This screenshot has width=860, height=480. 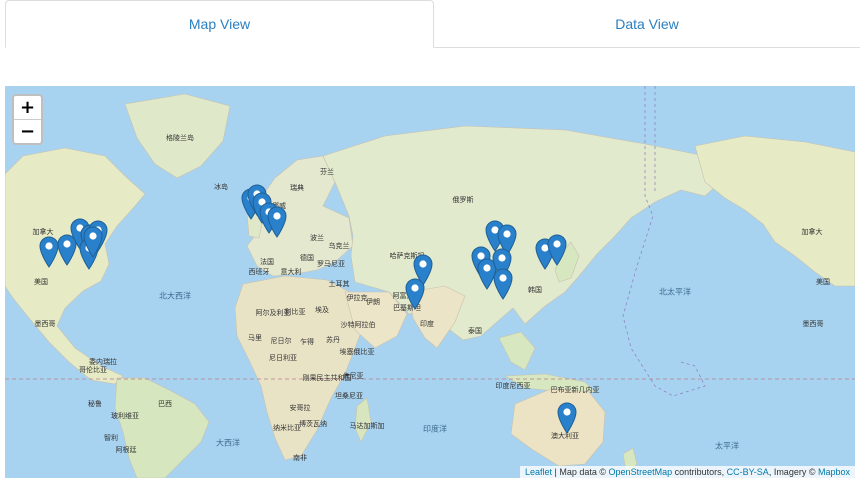 What do you see at coordinates (675, 292) in the screenshot?
I see `ocean-label: 北太平洋` at bounding box center [675, 292].